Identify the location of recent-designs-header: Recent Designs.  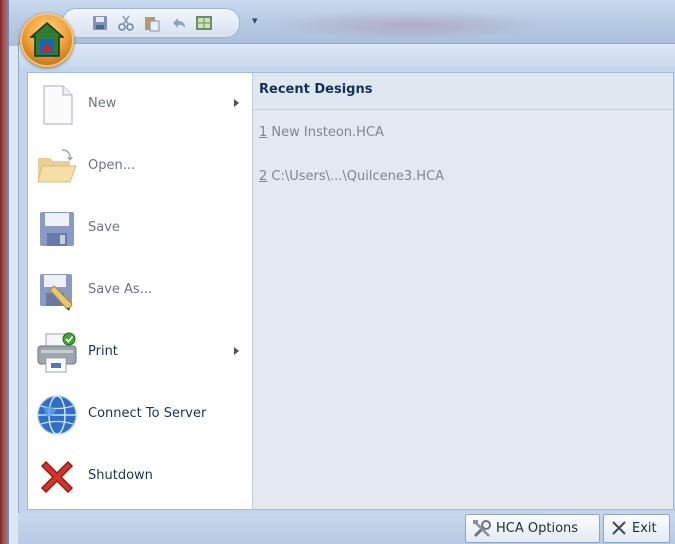
(463, 91).